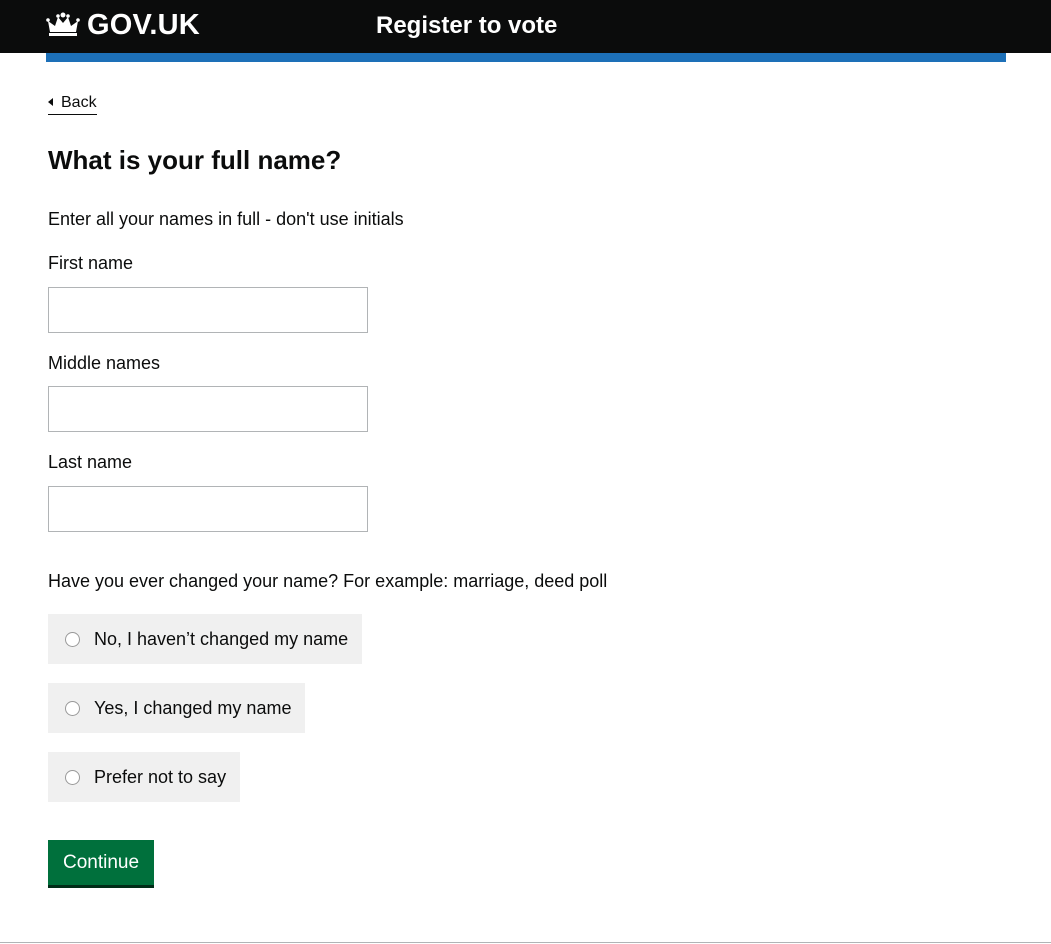 The width and height of the screenshot is (1051, 944). I want to click on header-accent-bar, so click(526, 57).